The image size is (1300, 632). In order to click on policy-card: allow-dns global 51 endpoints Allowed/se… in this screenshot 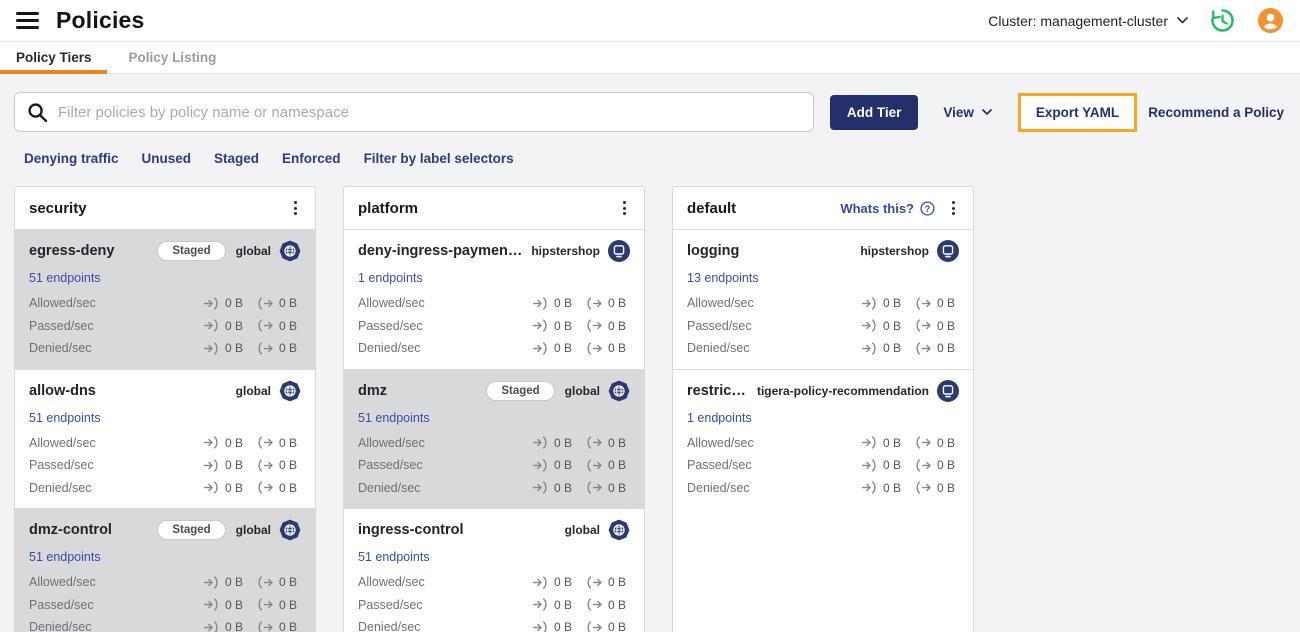, I will do `click(165, 439)`.